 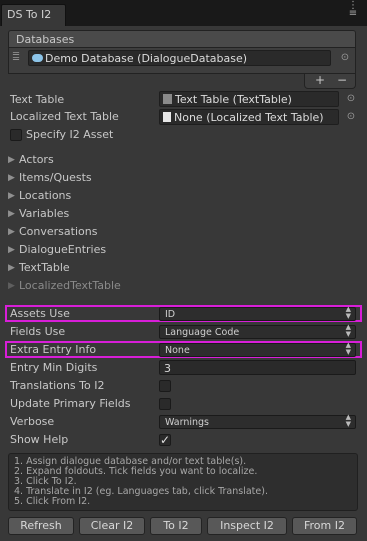 I want to click on foldout-items-quests: Items/Quests, so click(x=55, y=177).